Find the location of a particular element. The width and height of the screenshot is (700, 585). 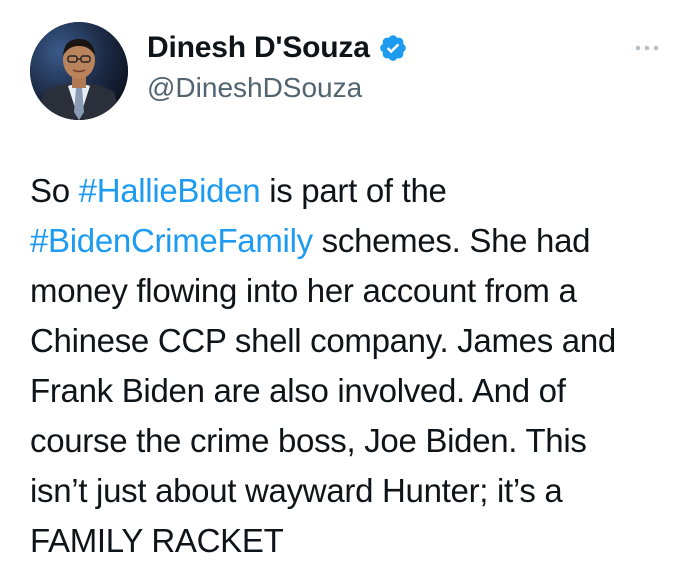

profile-photo-icon is located at coordinates (79, 71).